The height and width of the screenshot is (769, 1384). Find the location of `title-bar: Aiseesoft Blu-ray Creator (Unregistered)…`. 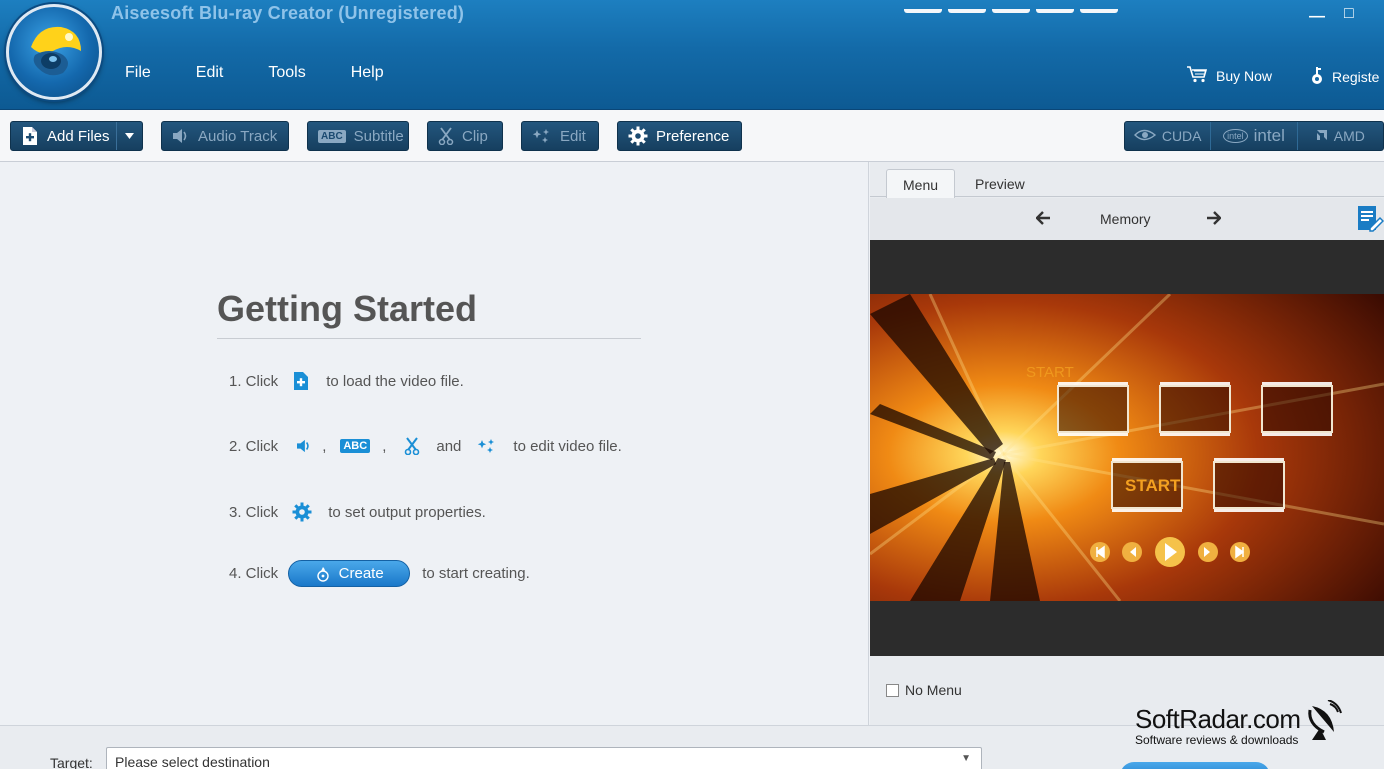

title-bar: Aiseesoft Blu-ray Creator (Unregistered)… is located at coordinates (692, 55).